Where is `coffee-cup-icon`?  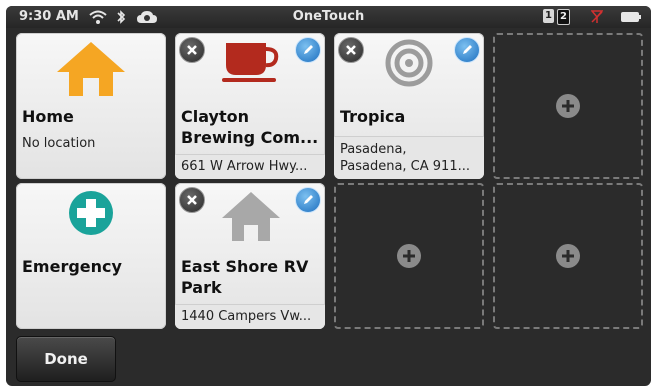 coffee-cup-icon is located at coordinates (250, 62).